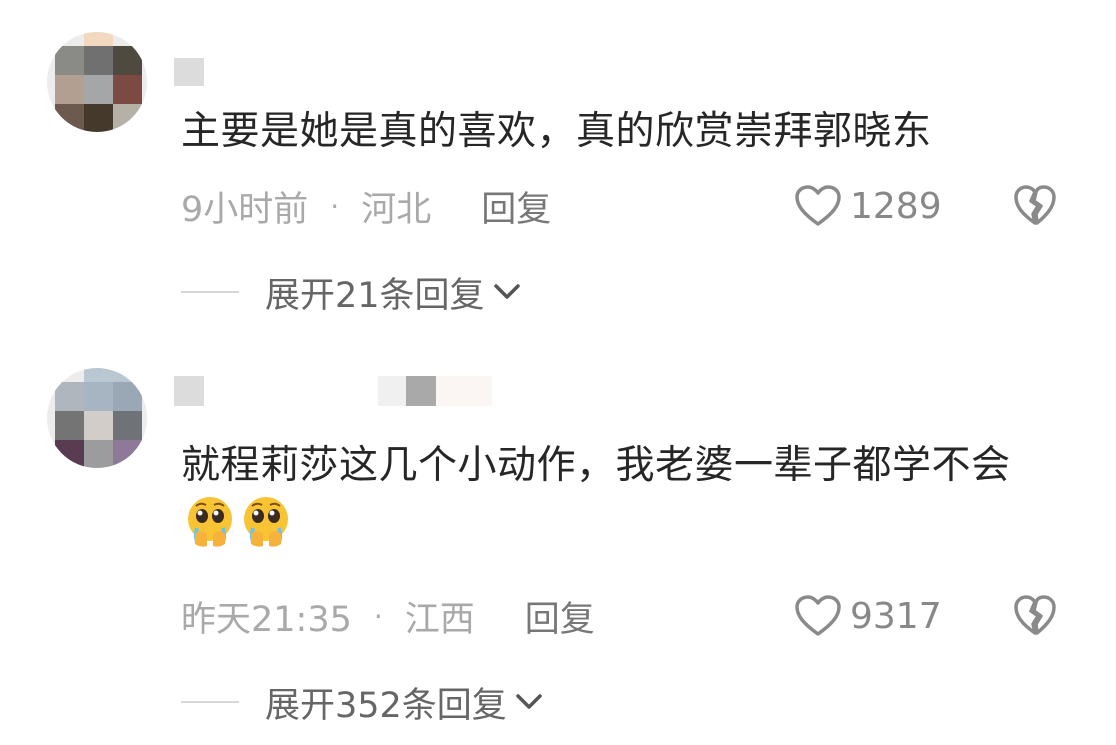 The image size is (1116, 745). I want to click on timestamp: 9小时前, so click(245, 209).